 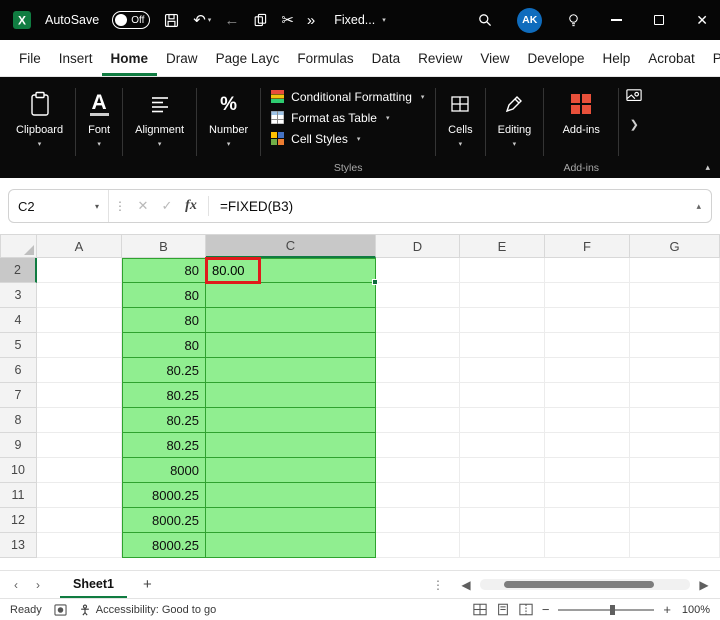 What do you see at coordinates (502, 345) in the screenshot?
I see `cell-E5` at bounding box center [502, 345].